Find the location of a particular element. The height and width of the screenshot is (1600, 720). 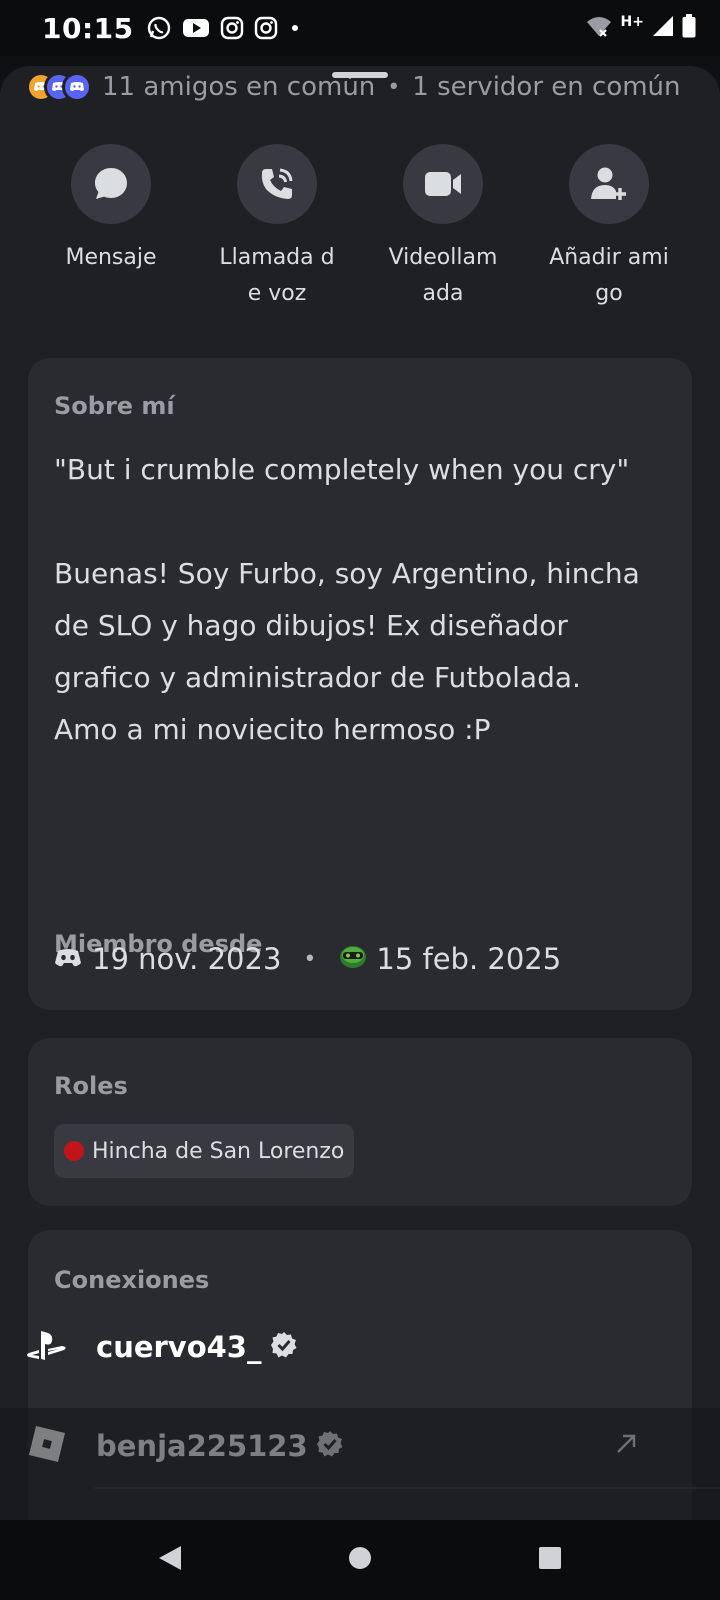

signal-icon is located at coordinates (663, 28).